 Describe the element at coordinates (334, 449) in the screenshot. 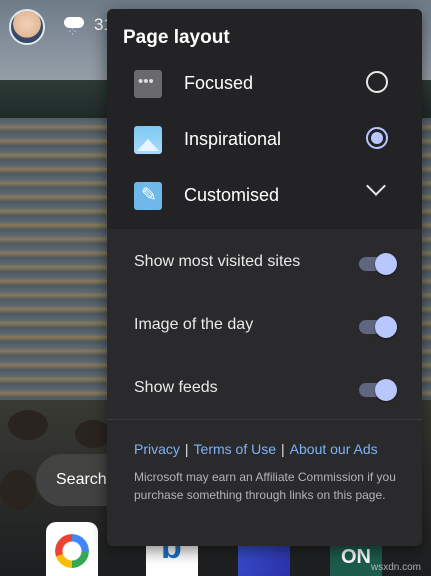

I see `about-ads-link: About our Ads` at that location.